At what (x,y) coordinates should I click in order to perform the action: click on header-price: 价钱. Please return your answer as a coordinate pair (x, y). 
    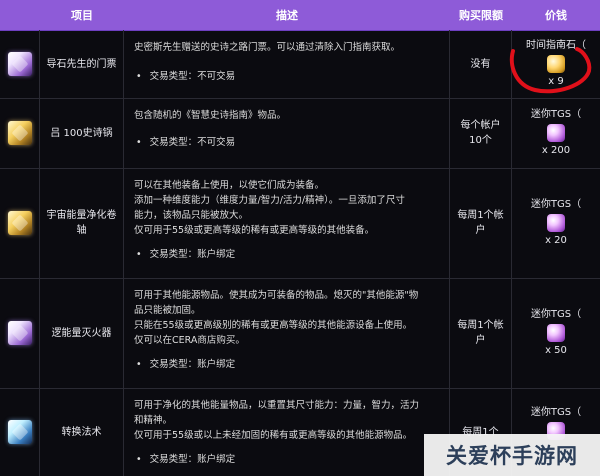
    Looking at the image, I should click on (556, 15).